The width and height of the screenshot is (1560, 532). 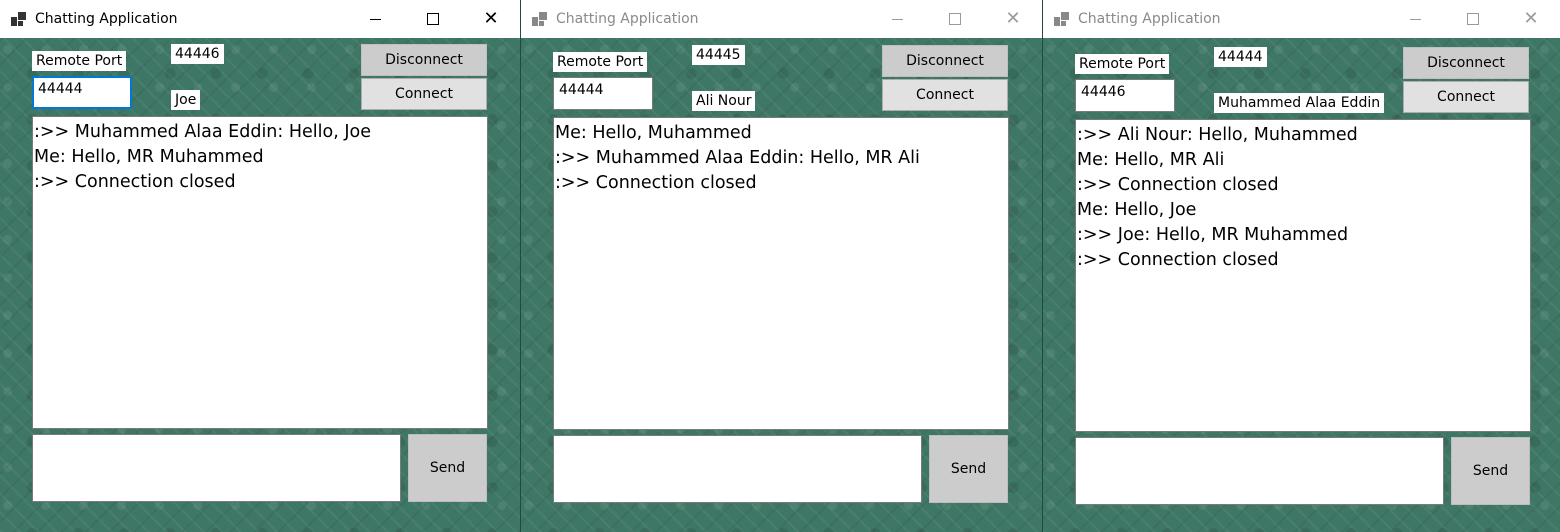 I want to click on chat-message: :>> Muhammed Alaa Eddin: Hello, MR Ali, so click(x=737, y=158).